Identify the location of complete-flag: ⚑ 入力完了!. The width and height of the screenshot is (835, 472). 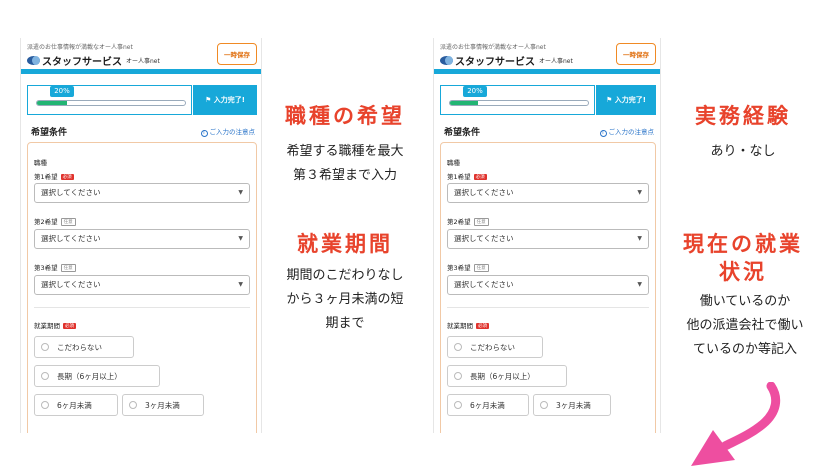
(225, 100).